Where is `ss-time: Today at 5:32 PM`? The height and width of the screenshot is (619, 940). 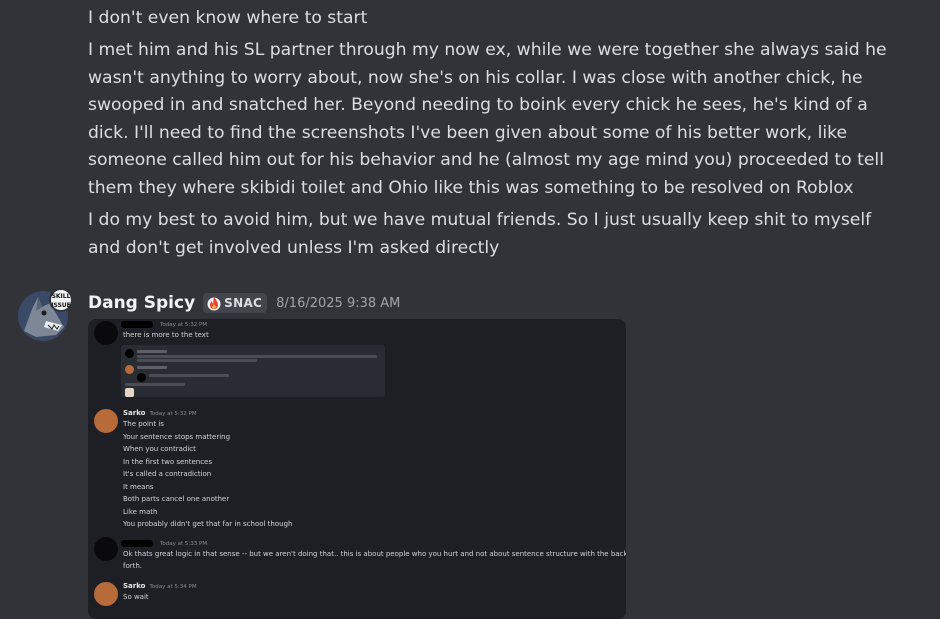 ss-time: Today at 5:32 PM is located at coordinates (184, 325).